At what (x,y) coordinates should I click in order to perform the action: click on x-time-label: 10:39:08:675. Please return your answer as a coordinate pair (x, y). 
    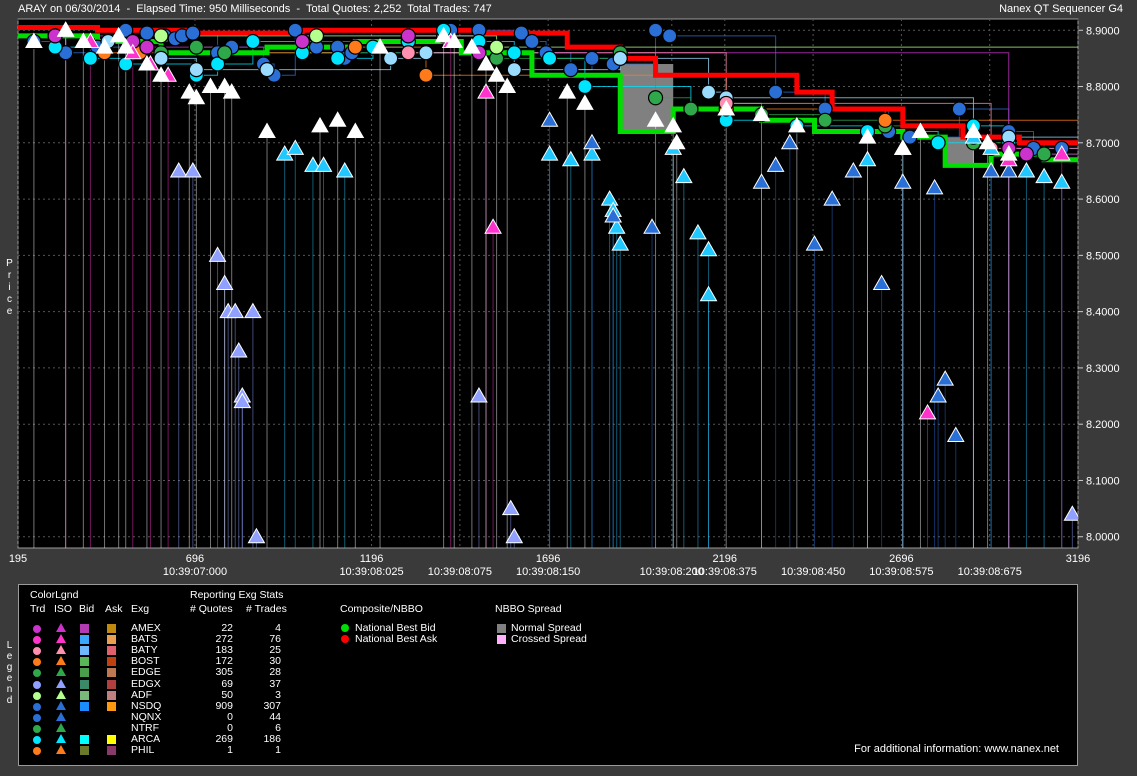
    Looking at the image, I should click on (990, 572).